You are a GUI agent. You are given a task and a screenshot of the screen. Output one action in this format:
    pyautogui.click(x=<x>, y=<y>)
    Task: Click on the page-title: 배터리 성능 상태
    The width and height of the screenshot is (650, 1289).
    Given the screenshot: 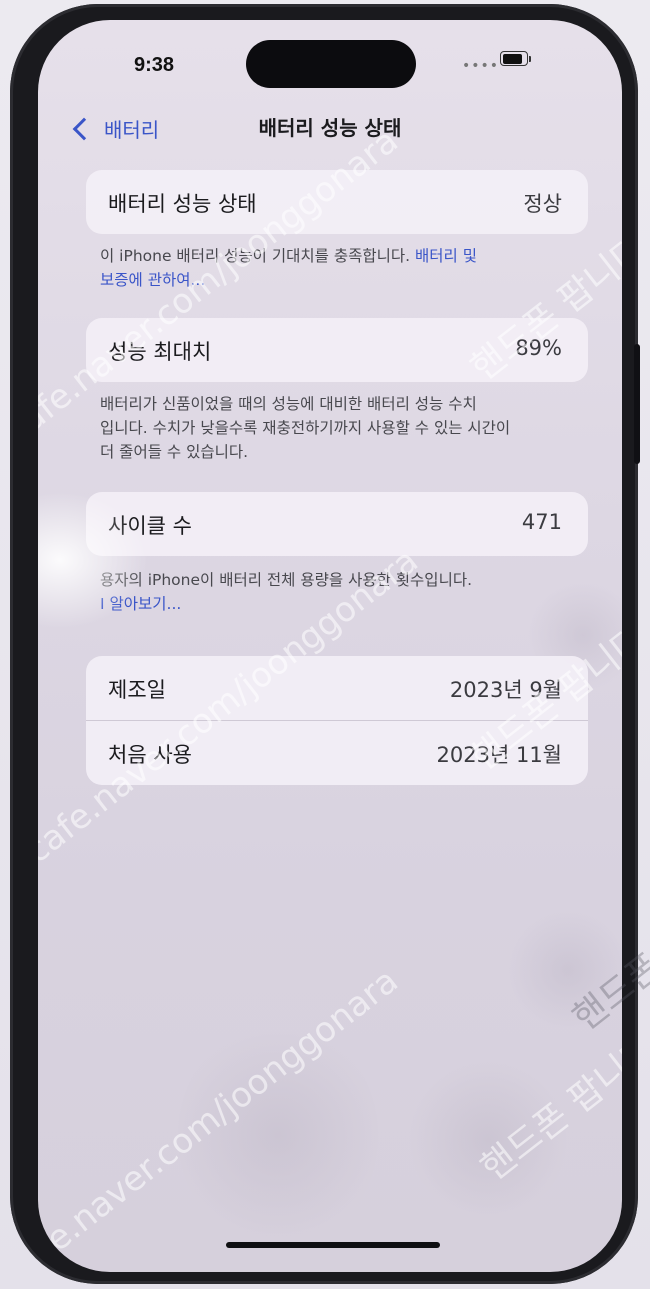 What is the action you would take?
    pyautogui.click(x=330, y=128)
    